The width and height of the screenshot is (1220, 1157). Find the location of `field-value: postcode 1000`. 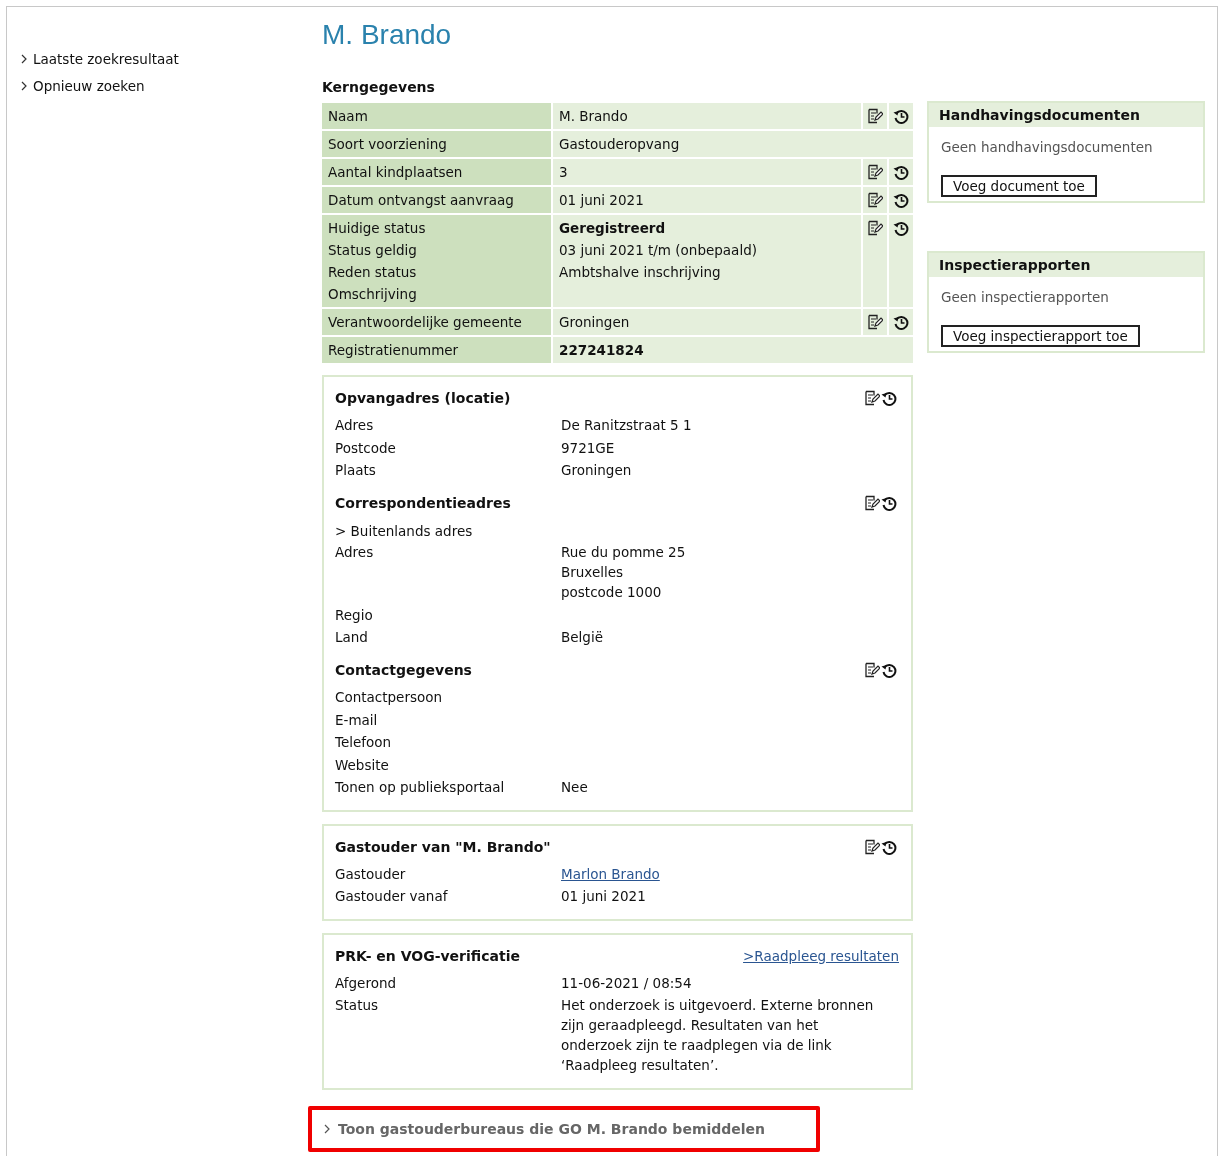

field-value: postcode 1000 is located at coordinates (612, 593).